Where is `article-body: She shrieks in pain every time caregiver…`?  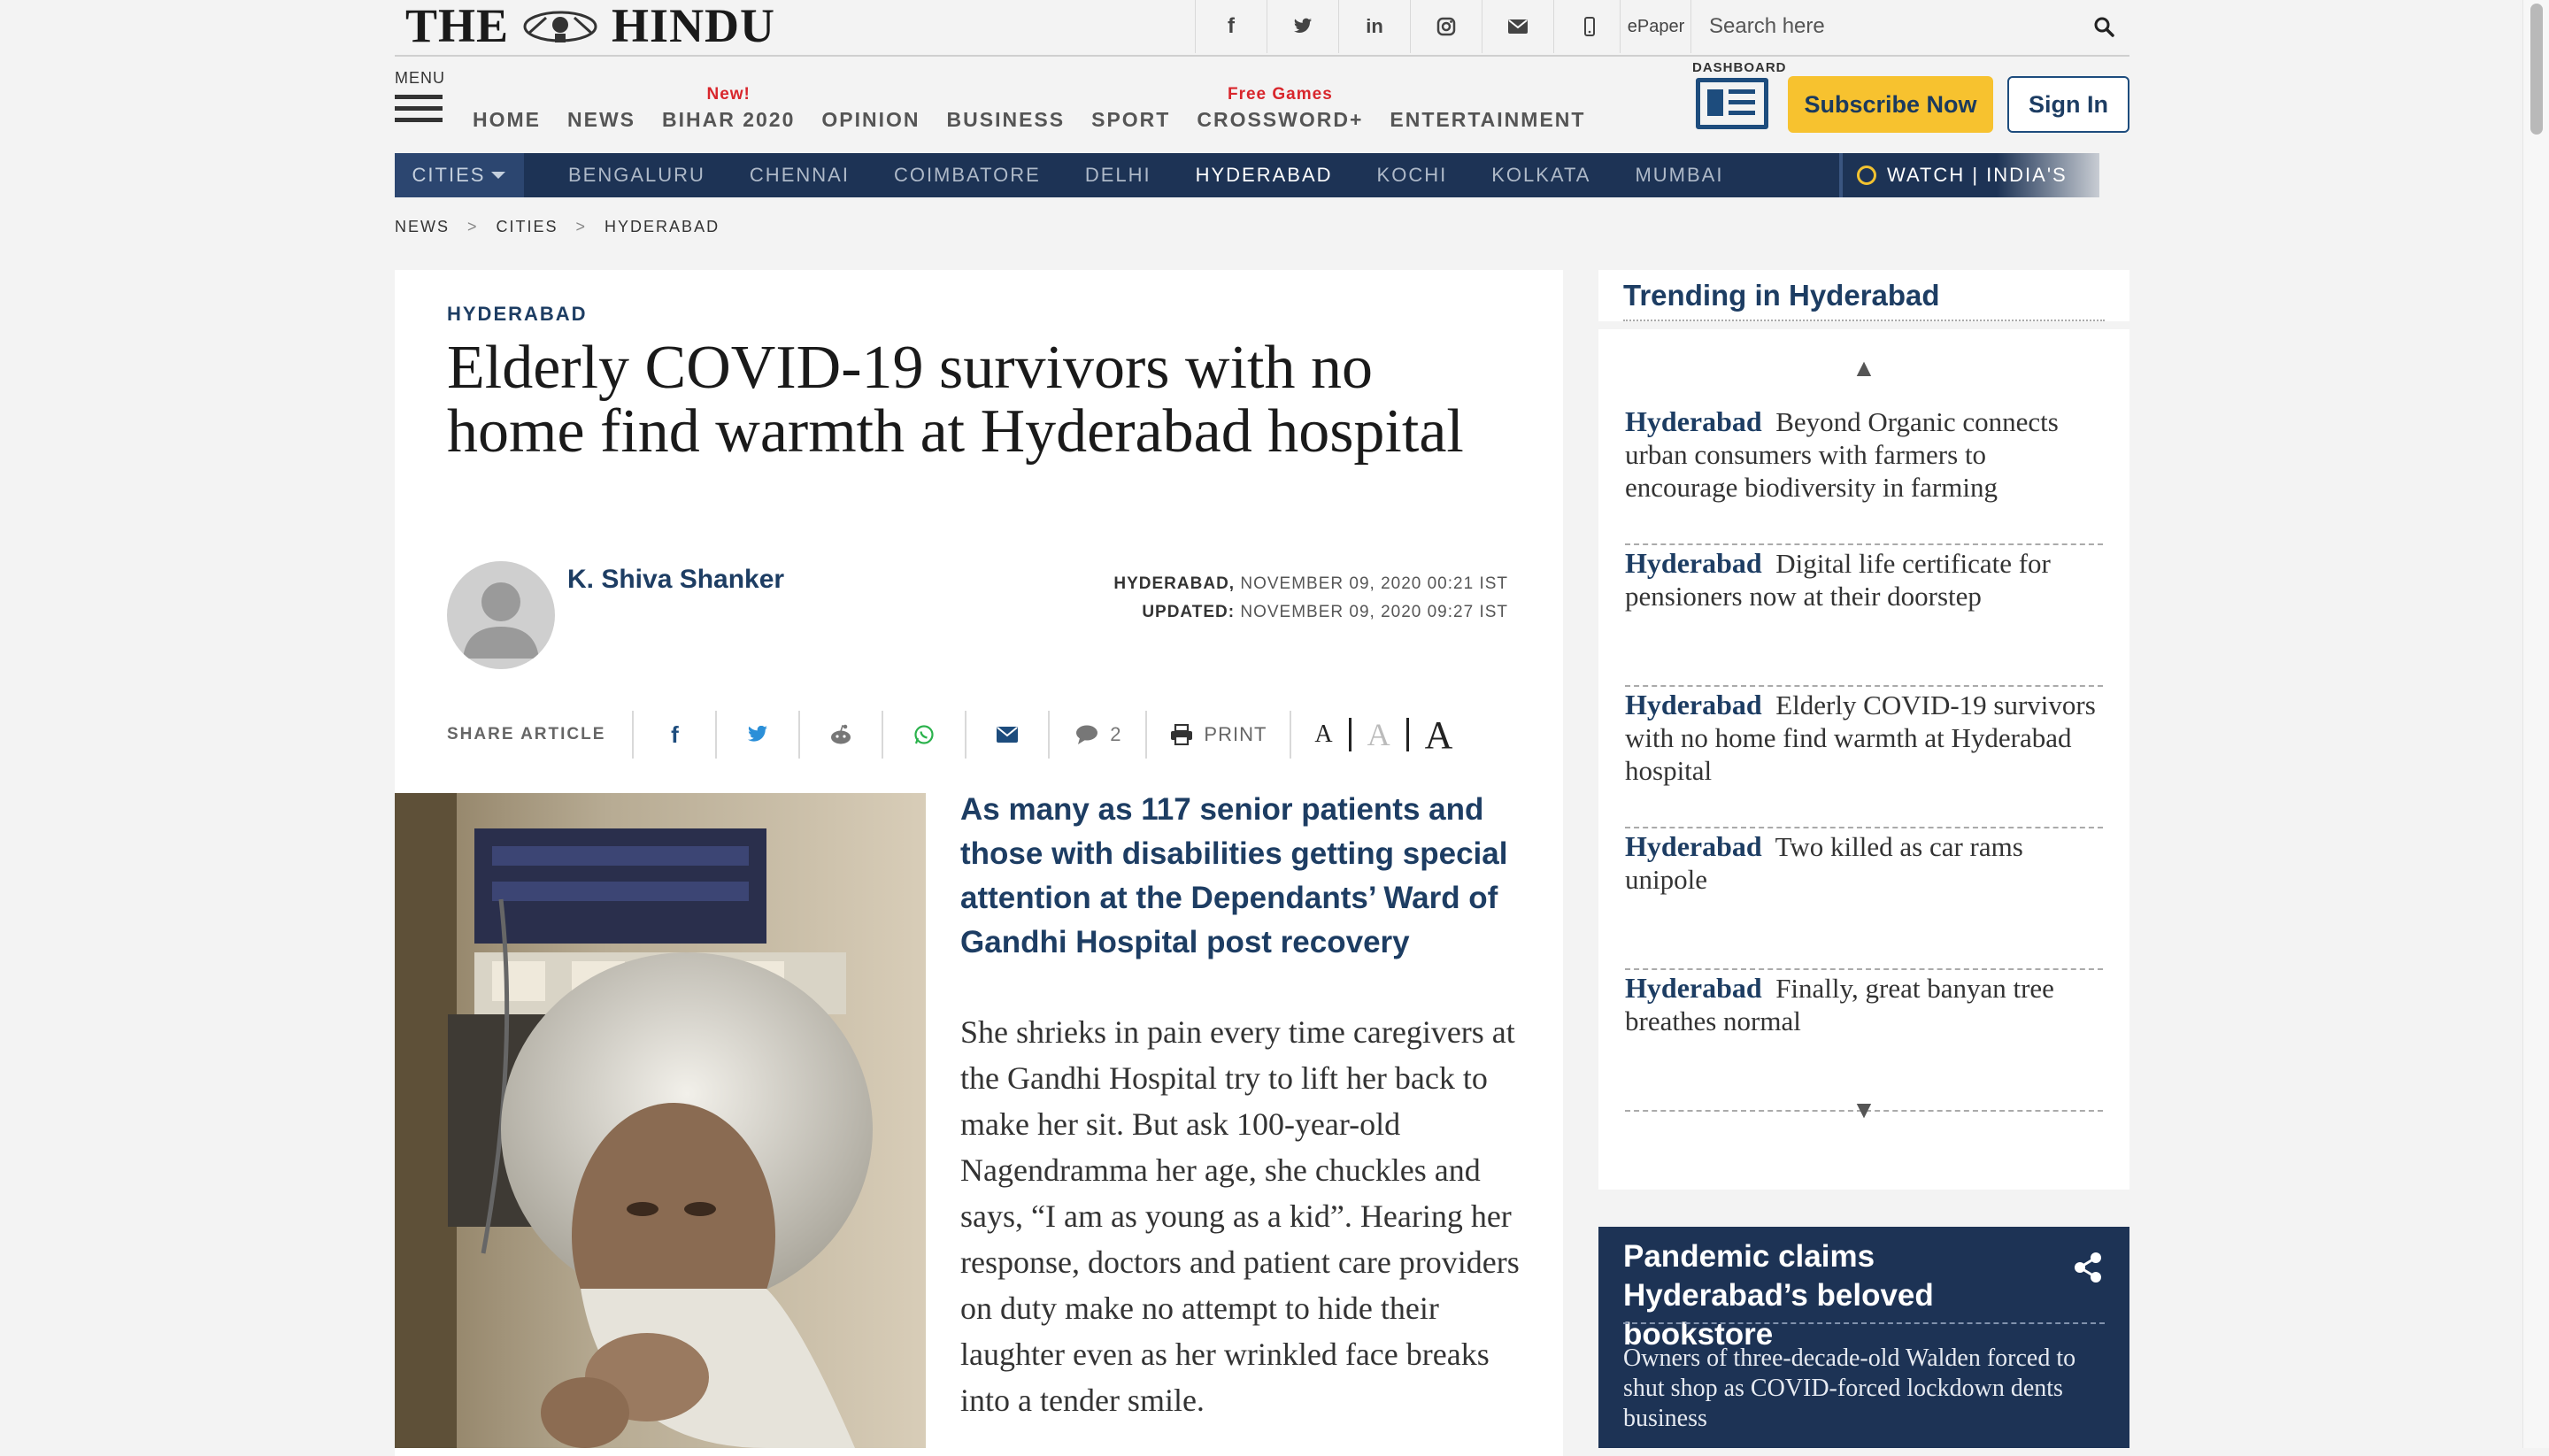
article-body: She shrieks in pain every time caregiver… is located at coordinates (1240, 1216).